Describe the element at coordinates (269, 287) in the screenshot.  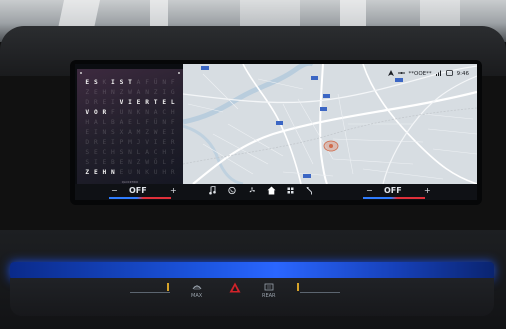
I see `defrost-rear-icon` at that location.